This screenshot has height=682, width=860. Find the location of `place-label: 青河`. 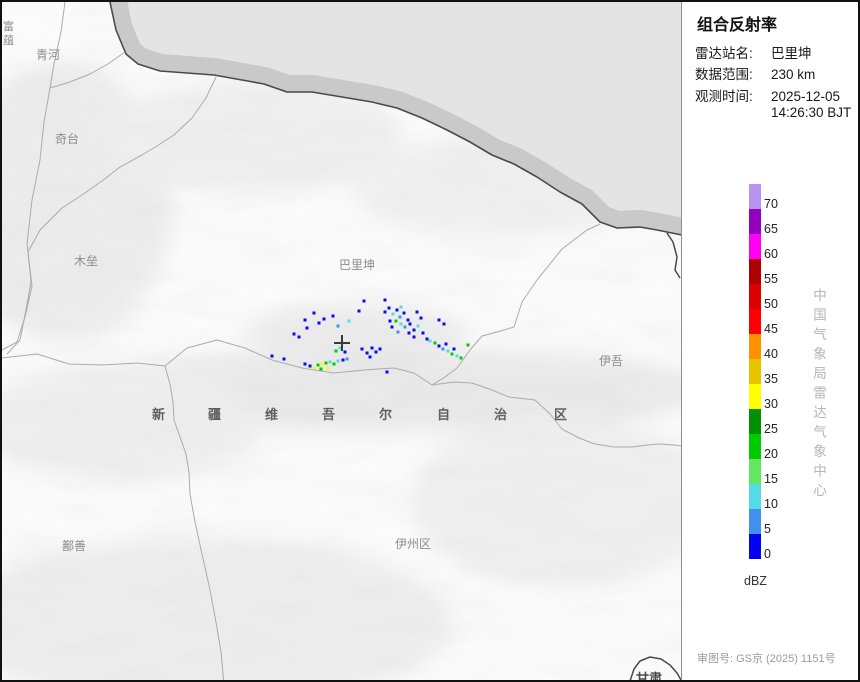

place-label: 青河 is located at coordinates (48, 55).